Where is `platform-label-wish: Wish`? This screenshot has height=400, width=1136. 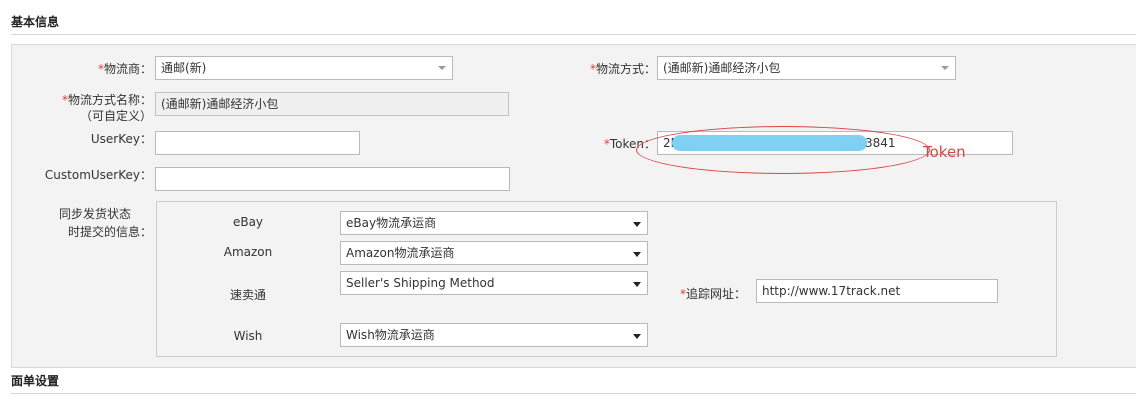 platform-label-wish: Wish is located at coordinates (248, 336).